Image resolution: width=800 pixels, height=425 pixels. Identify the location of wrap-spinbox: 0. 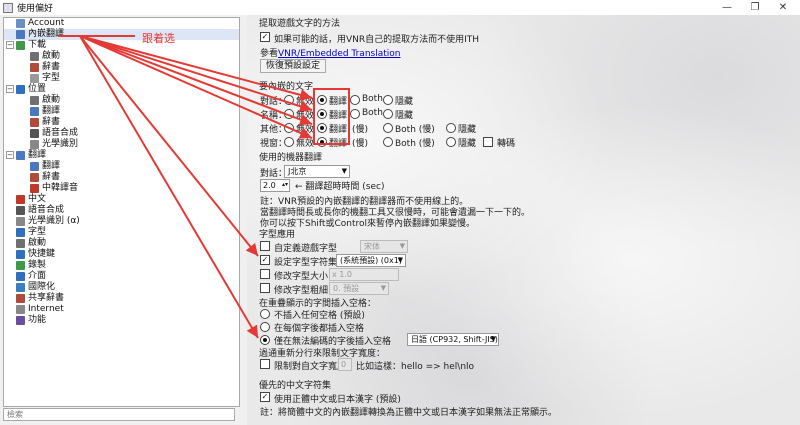
(345, 364).